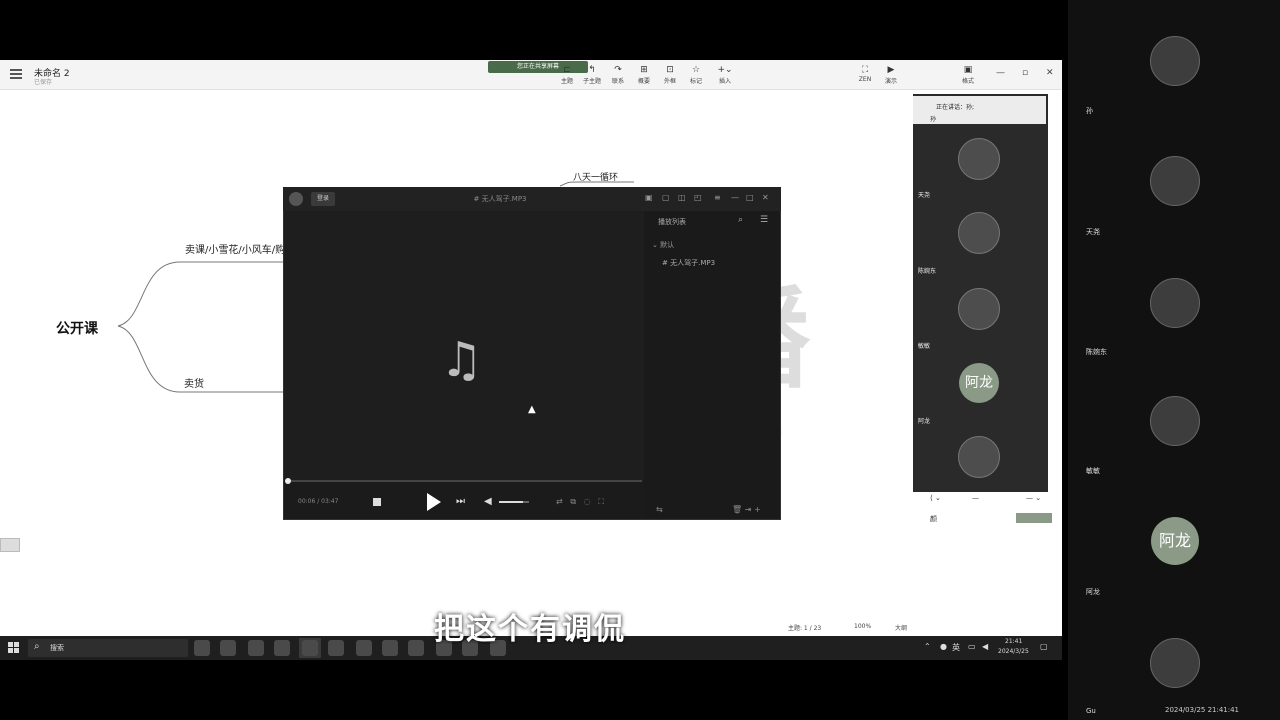 The height and width of the screenshot is (720, 1280). Describe the element at coordinates (288, 481) in the screenshot. I see `seek-handle` at that location.